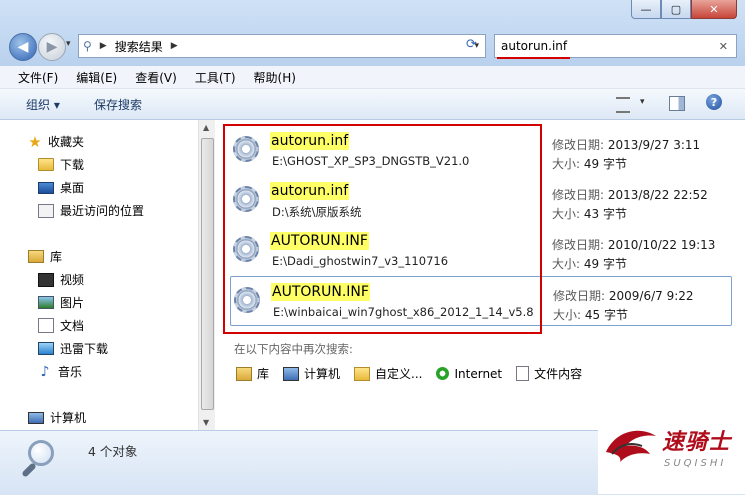 The image size is (745, 495). What do you see at coordinates (606, 315) in the screenshot?
I see `size-value: 45 字节` at bounding box center [606, 315].